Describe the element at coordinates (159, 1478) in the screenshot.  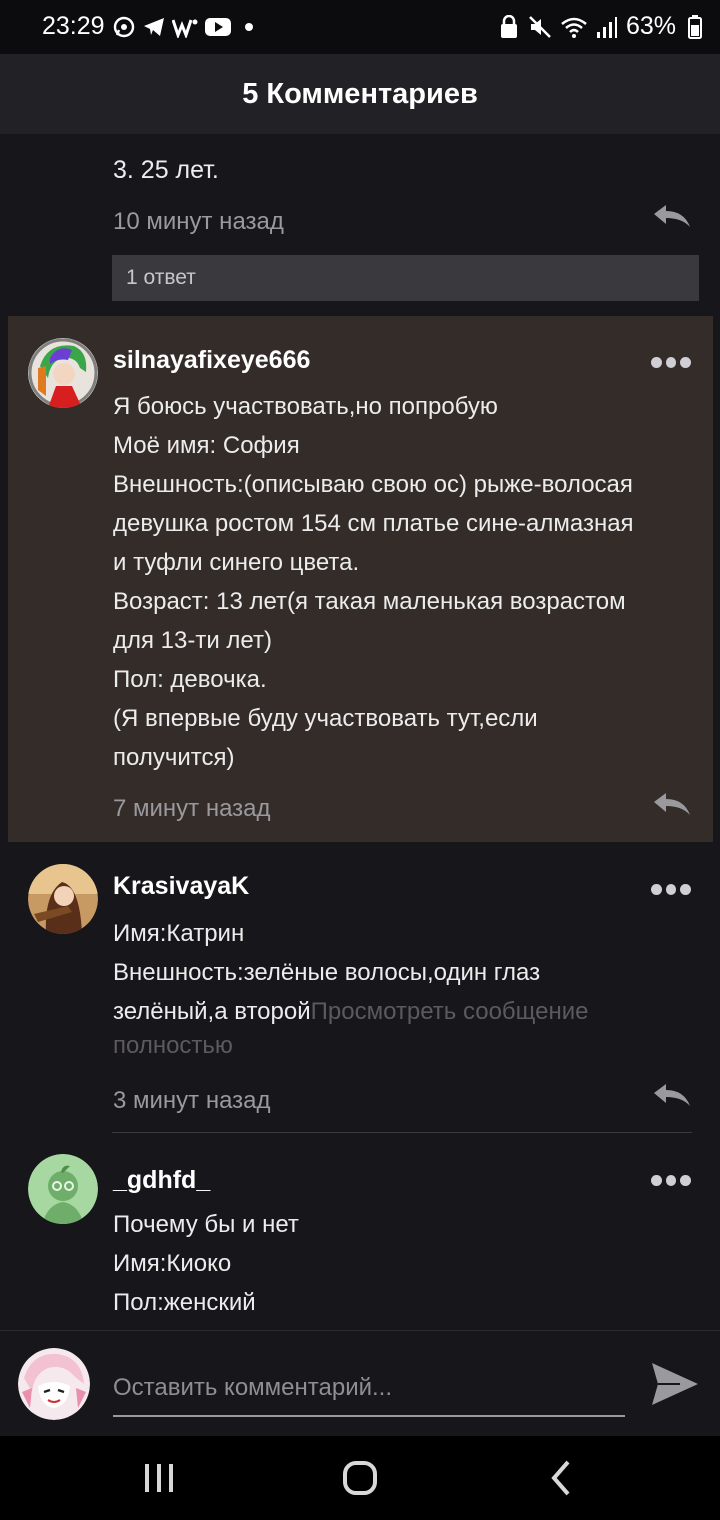
I see `recent-apps-icon` at that location.